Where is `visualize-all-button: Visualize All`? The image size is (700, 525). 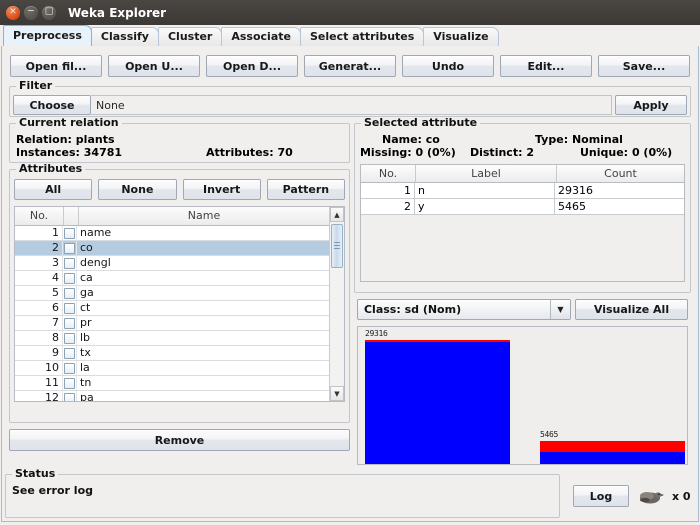
visualize-all-button: Visualize All is located at coordinates (631, 309).